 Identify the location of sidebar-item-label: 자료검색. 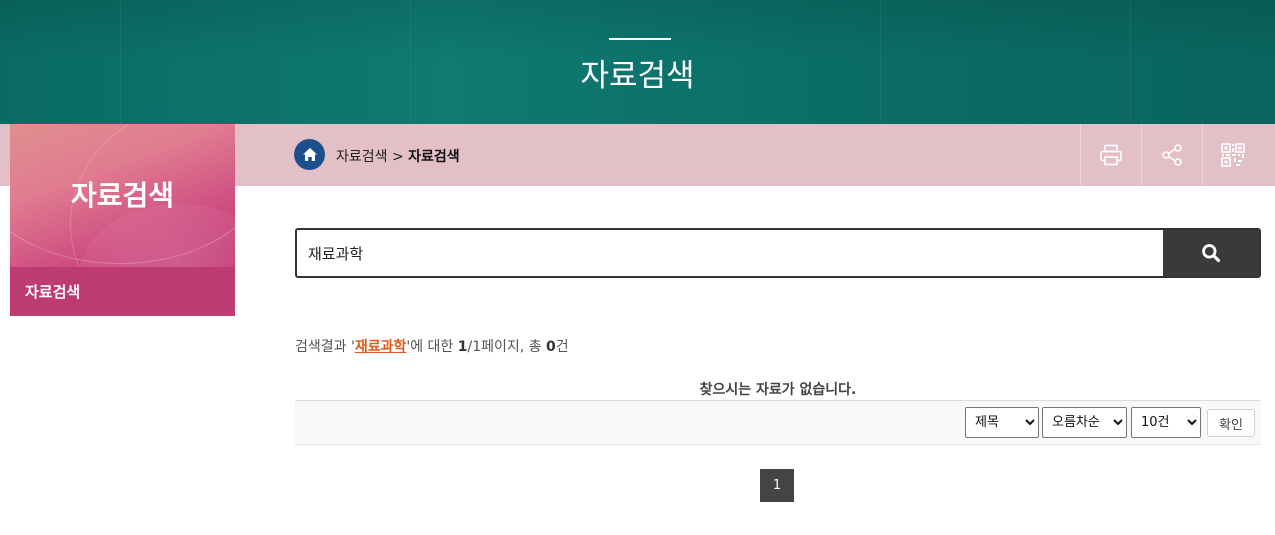
(53, 292).